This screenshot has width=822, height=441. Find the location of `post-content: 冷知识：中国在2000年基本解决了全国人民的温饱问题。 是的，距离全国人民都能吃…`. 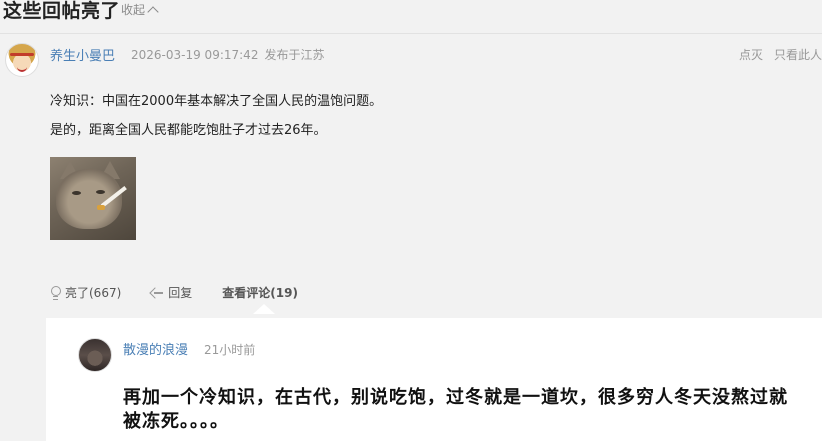

post-content: 冷知识：中国在2000年基本解决了全国人民的温饱问题。 是的，距离全国人民都能吃… is located at coordinates (216, 121).